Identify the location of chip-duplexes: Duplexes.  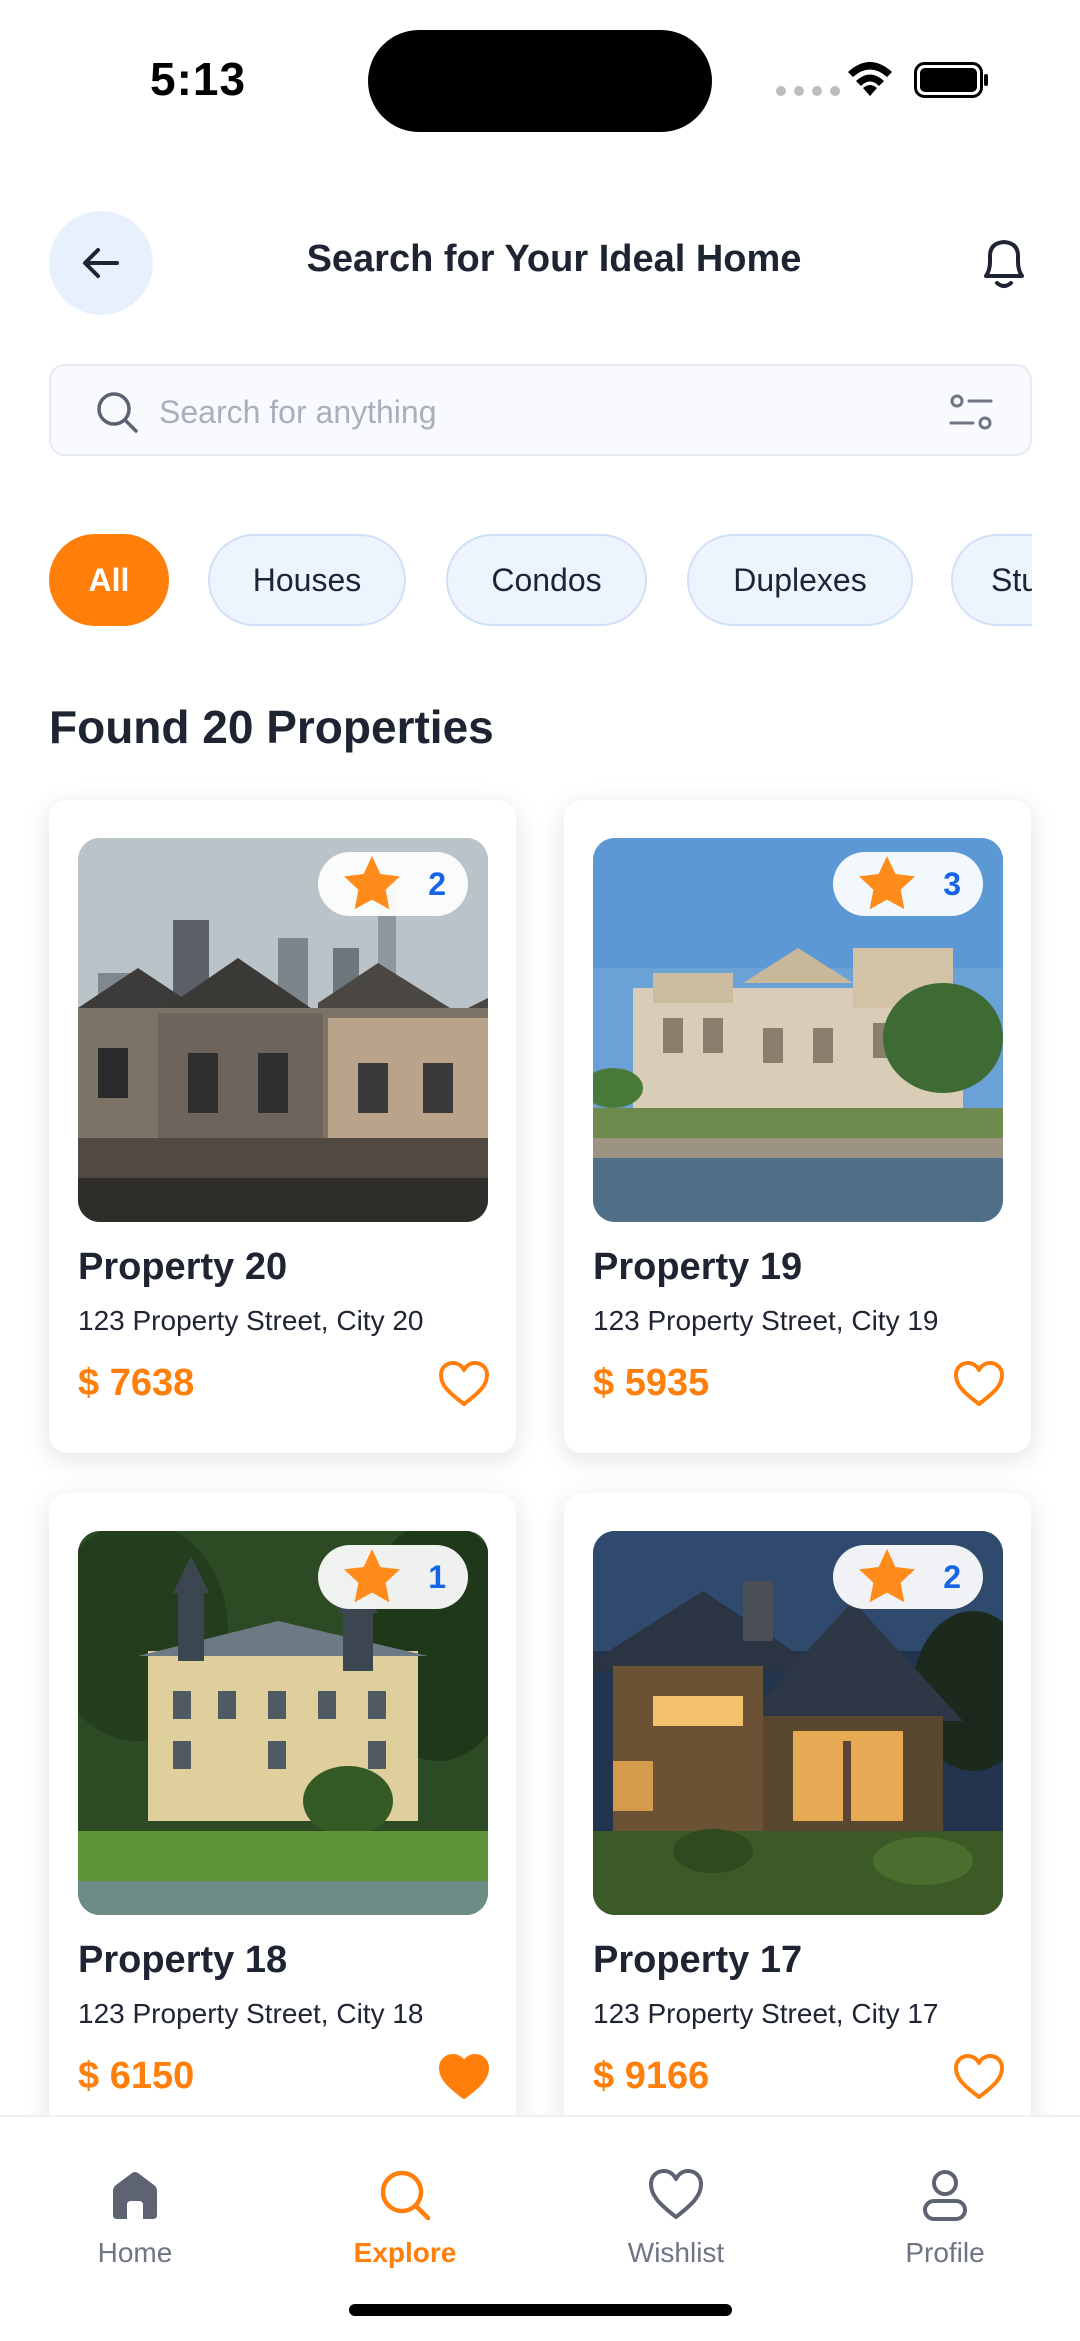
(800, 580).